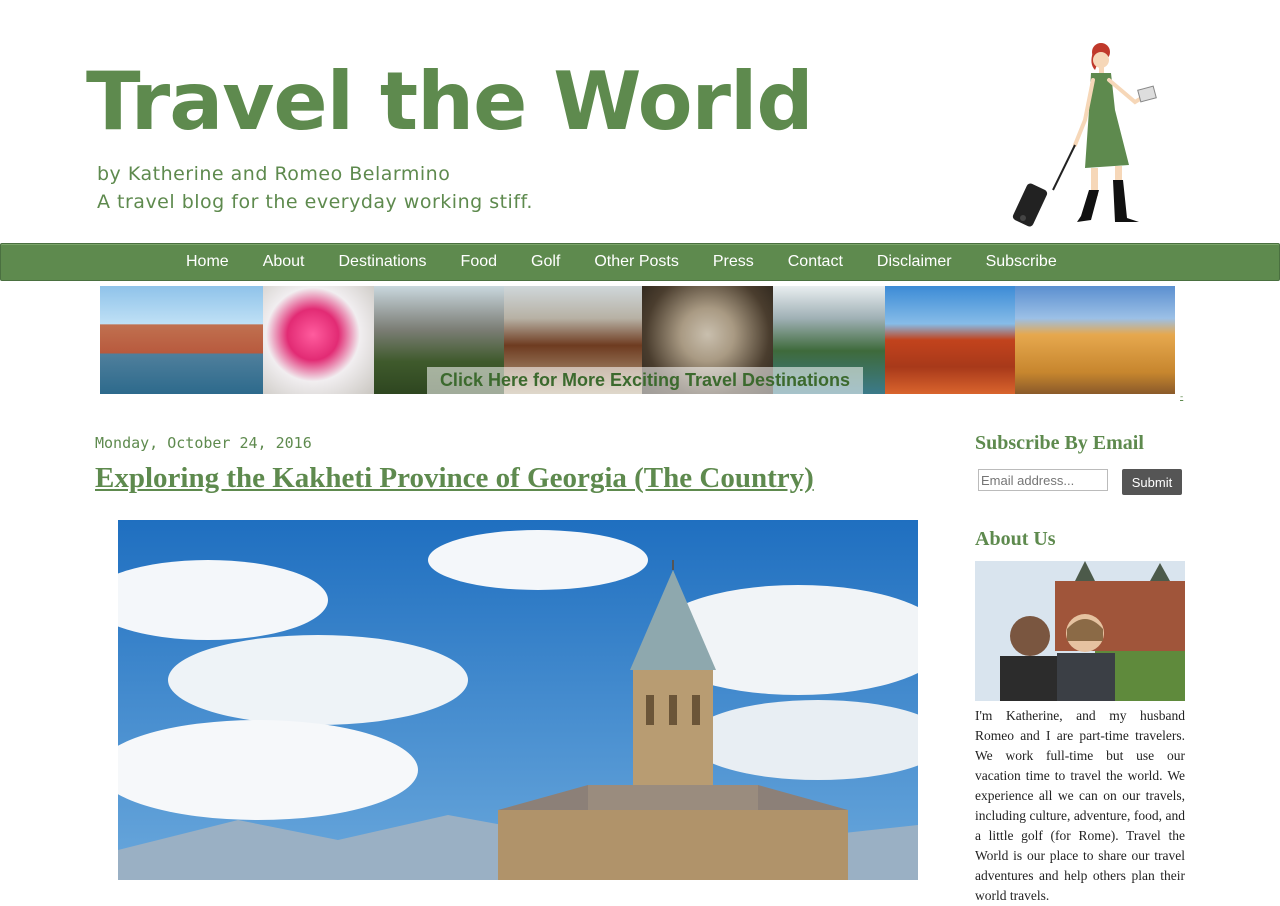 The height and width of the screenshot is (906, 1280). What do you see at coordinates (1080, 631) in the screenshot?
I see `about-us-photo` at bounding box center [1080, 631].